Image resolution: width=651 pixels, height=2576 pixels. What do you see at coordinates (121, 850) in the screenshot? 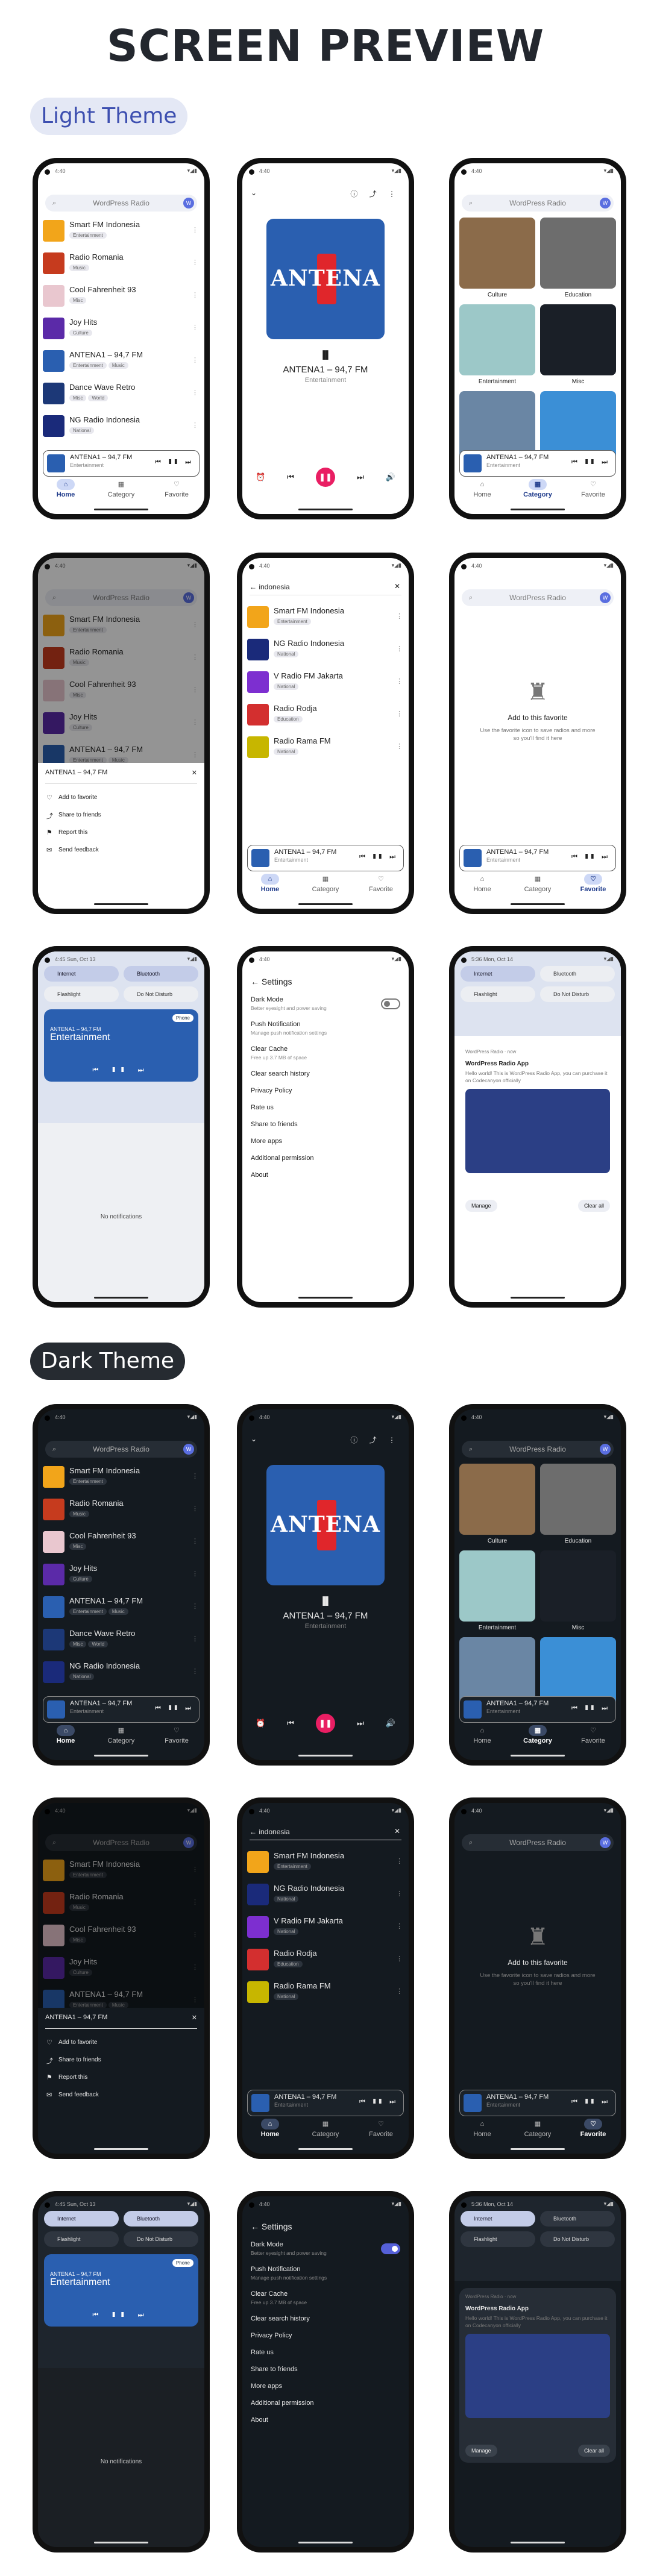
I see `sheet-item: ✉ Send feedback` at bounding box center [121, 850].